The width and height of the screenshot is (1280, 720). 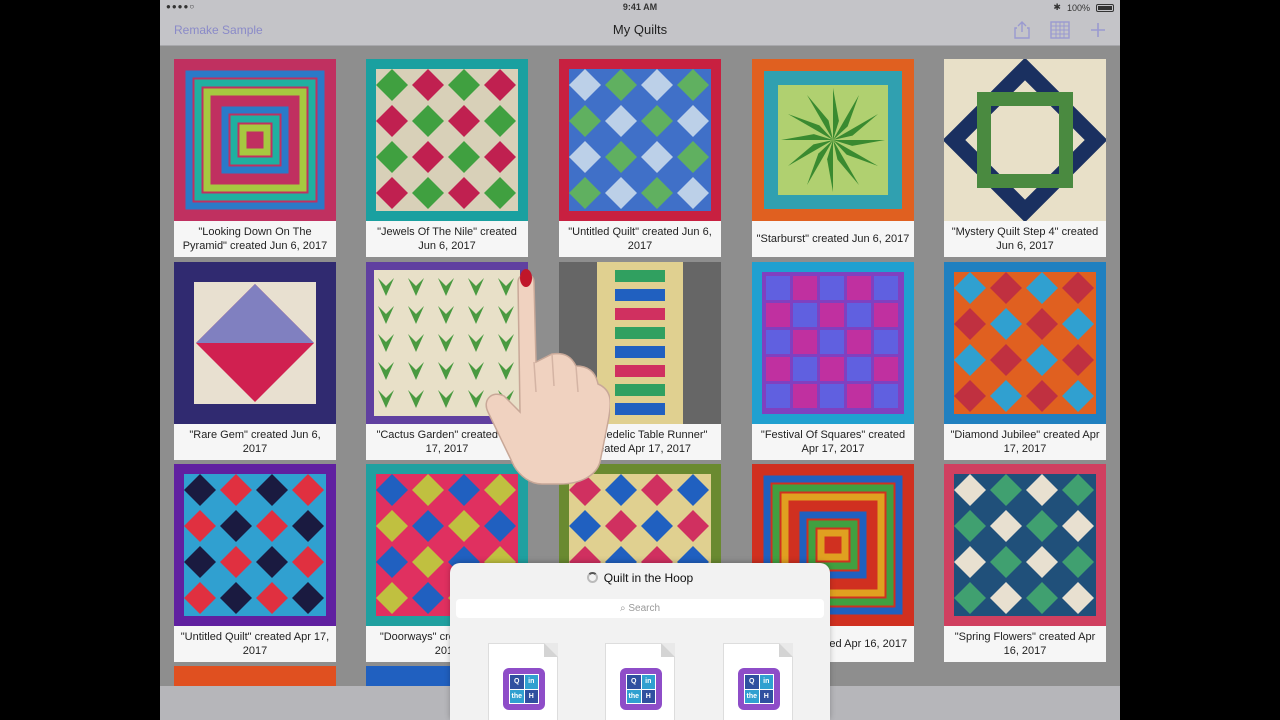 I want to click on quilt-tile: "Rare Gem" created Jun 6, 2017, so click(x=255, y=361).